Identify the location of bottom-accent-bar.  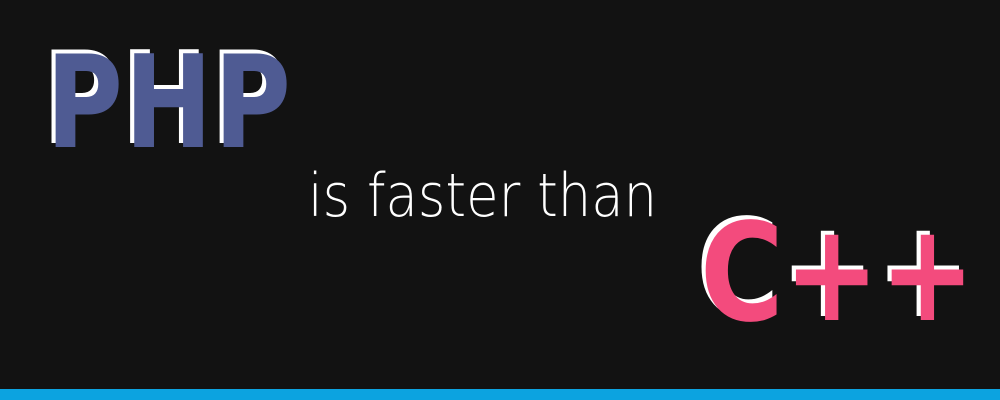
(500, 394).